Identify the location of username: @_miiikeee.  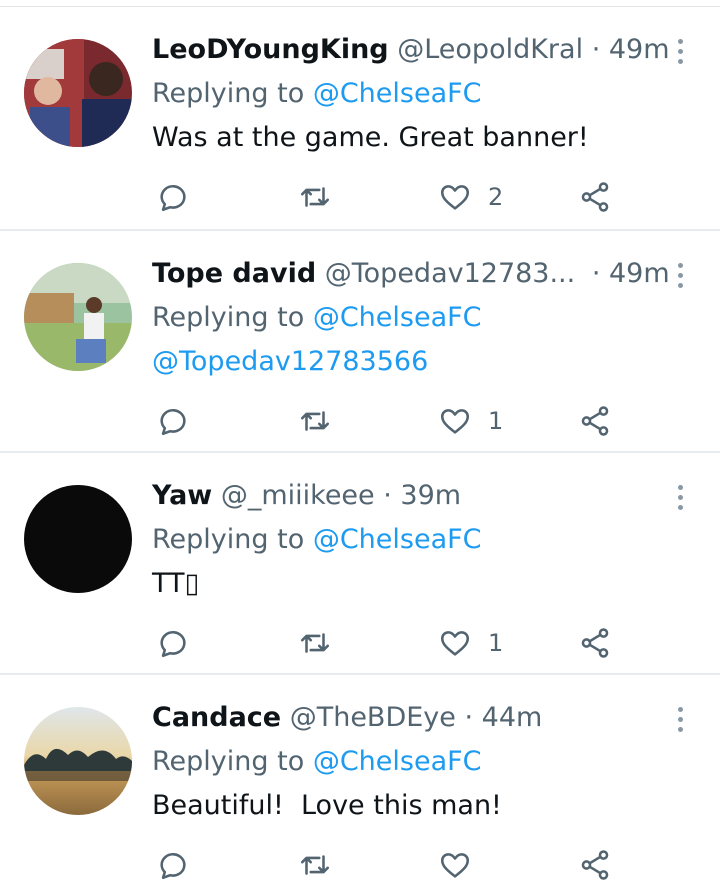
(298, 495).